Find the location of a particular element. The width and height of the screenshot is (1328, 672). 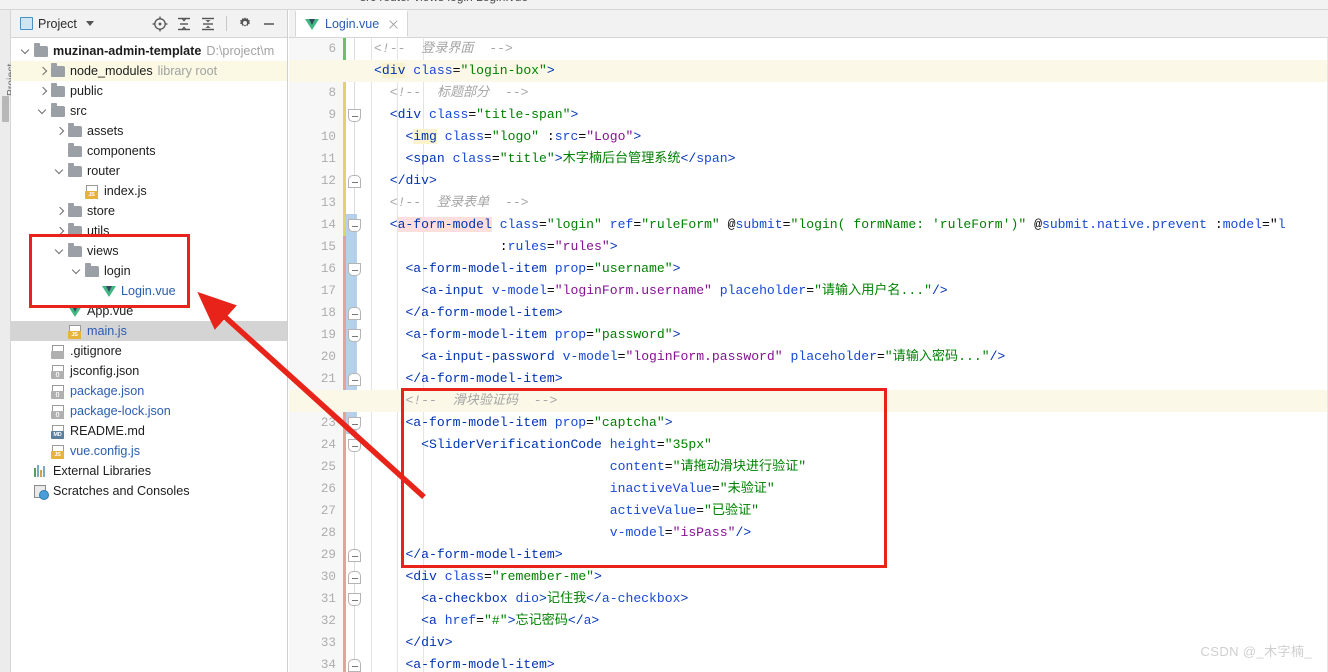

tree-item-src: src is located at coordinates (149, 111).